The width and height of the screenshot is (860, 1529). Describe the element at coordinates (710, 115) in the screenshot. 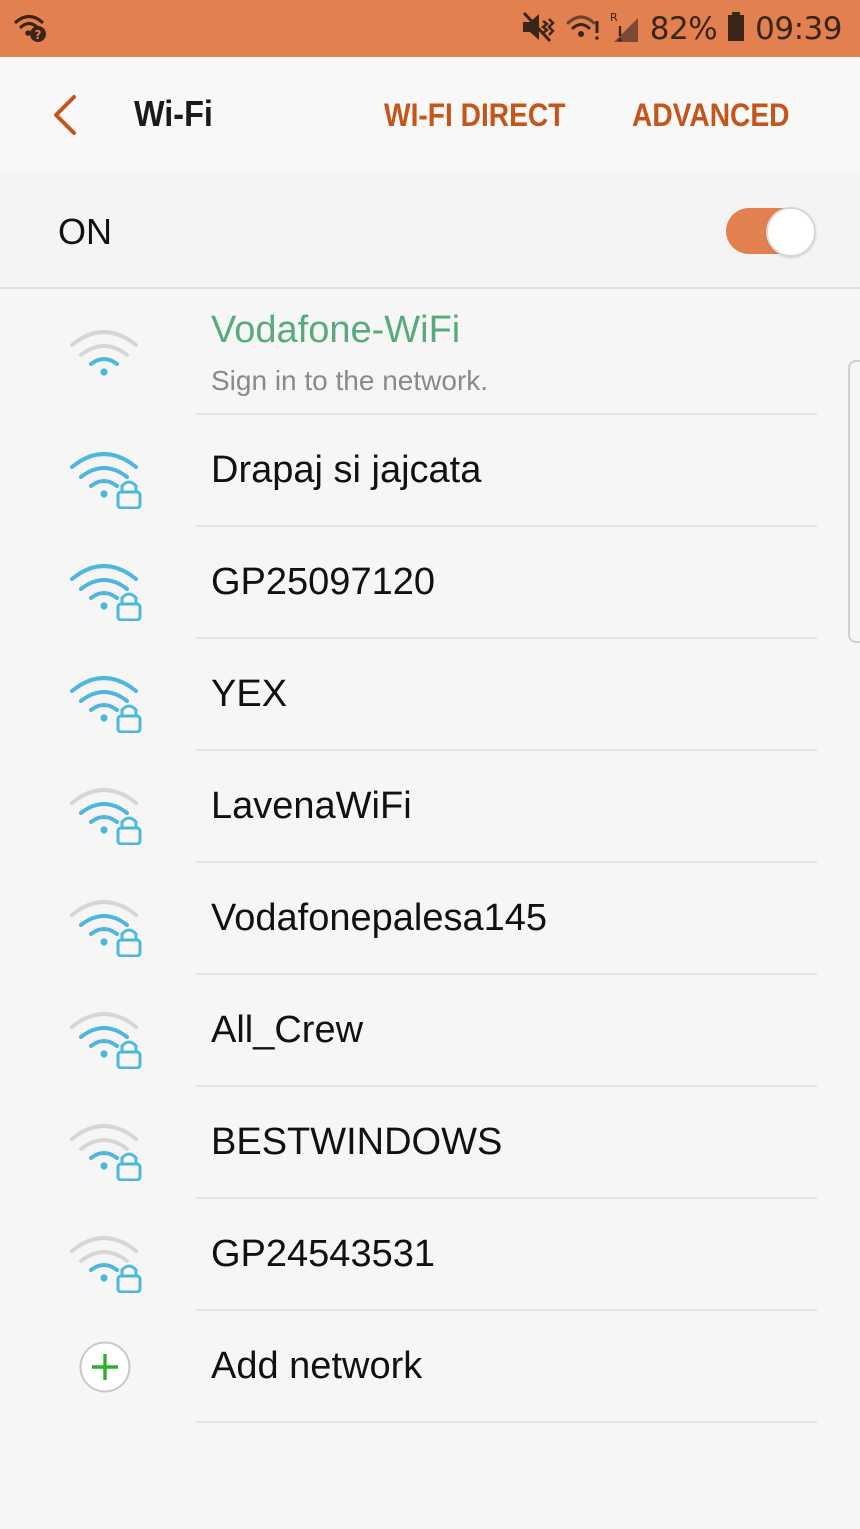

I see `advanced-button: ADVANCED` at that location.